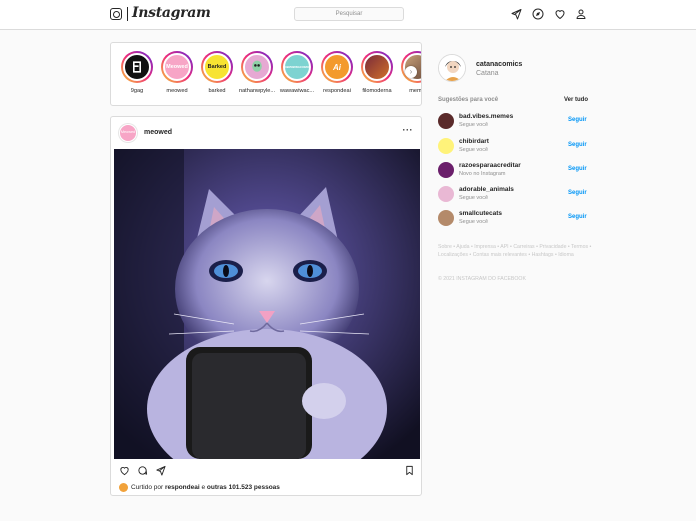 This screenshot has width=696, height=521. What do you see at coordinates (337, 67) in the screenshot?
I see `story-avatar: Ai` at bounding box center [337, 67].